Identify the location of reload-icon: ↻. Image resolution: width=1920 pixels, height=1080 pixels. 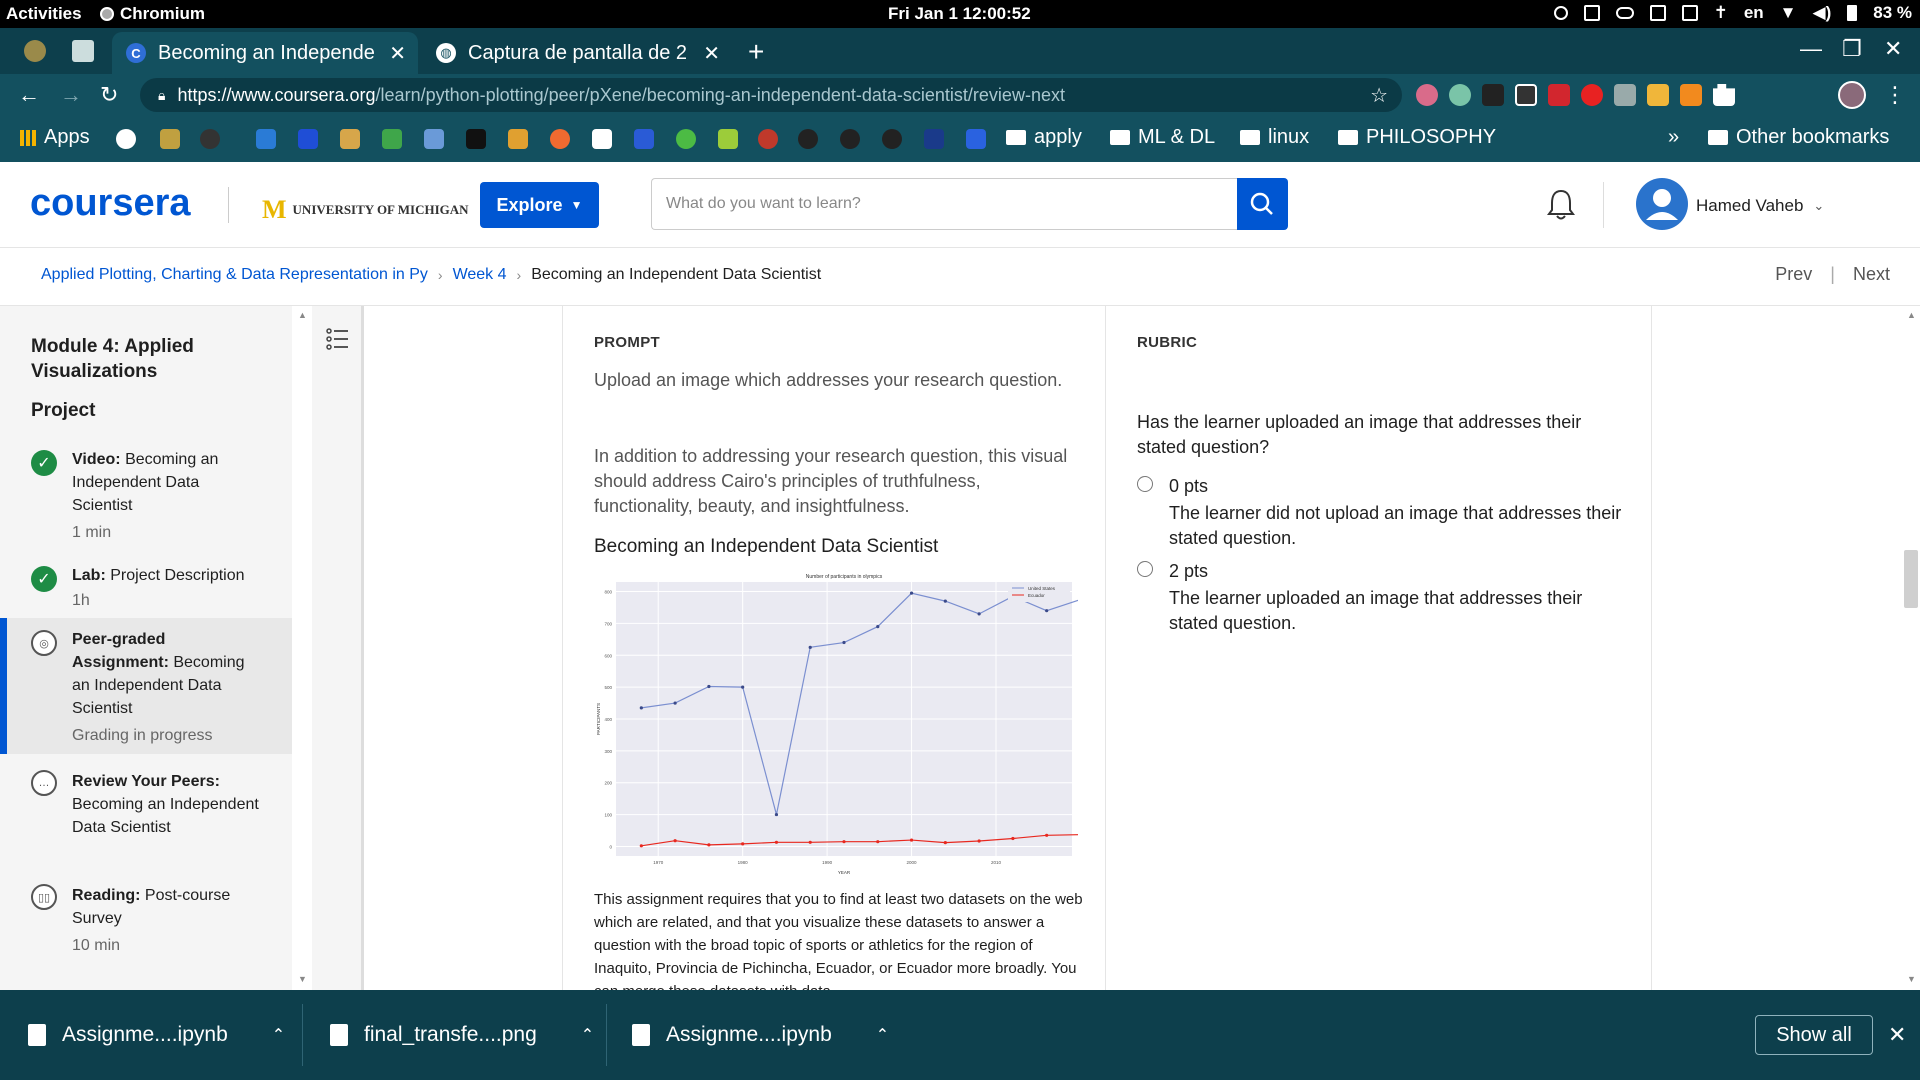
(109, 95).